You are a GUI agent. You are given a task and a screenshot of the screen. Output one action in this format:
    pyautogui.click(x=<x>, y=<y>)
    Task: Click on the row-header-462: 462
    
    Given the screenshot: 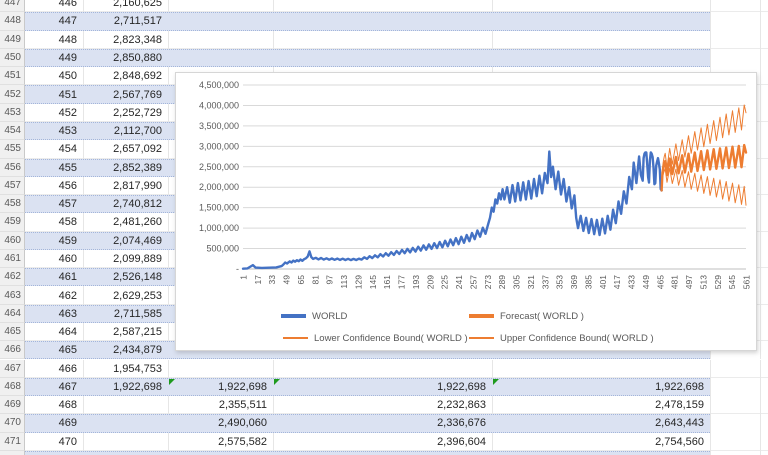 What is the action you would take?
    pyautogui.click(x=12, y=277)
    